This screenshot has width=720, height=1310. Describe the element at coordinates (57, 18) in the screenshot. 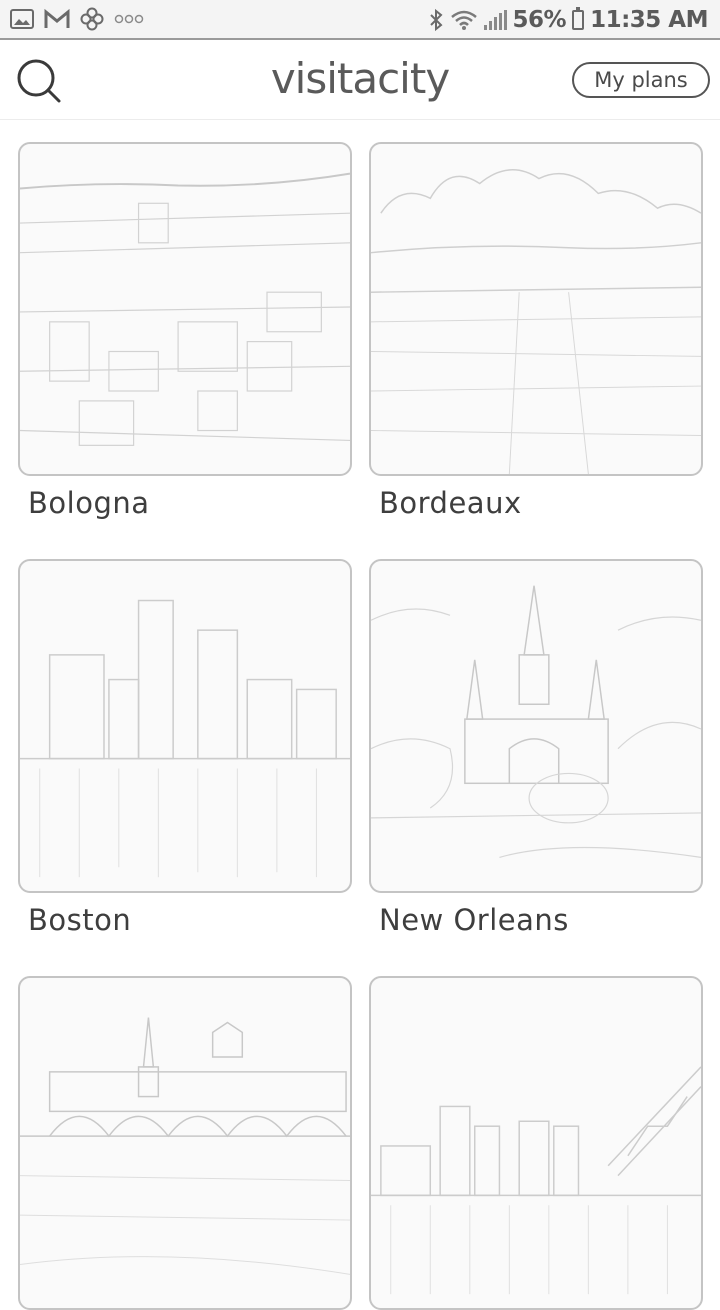

I see `gmail-icon` at that location.